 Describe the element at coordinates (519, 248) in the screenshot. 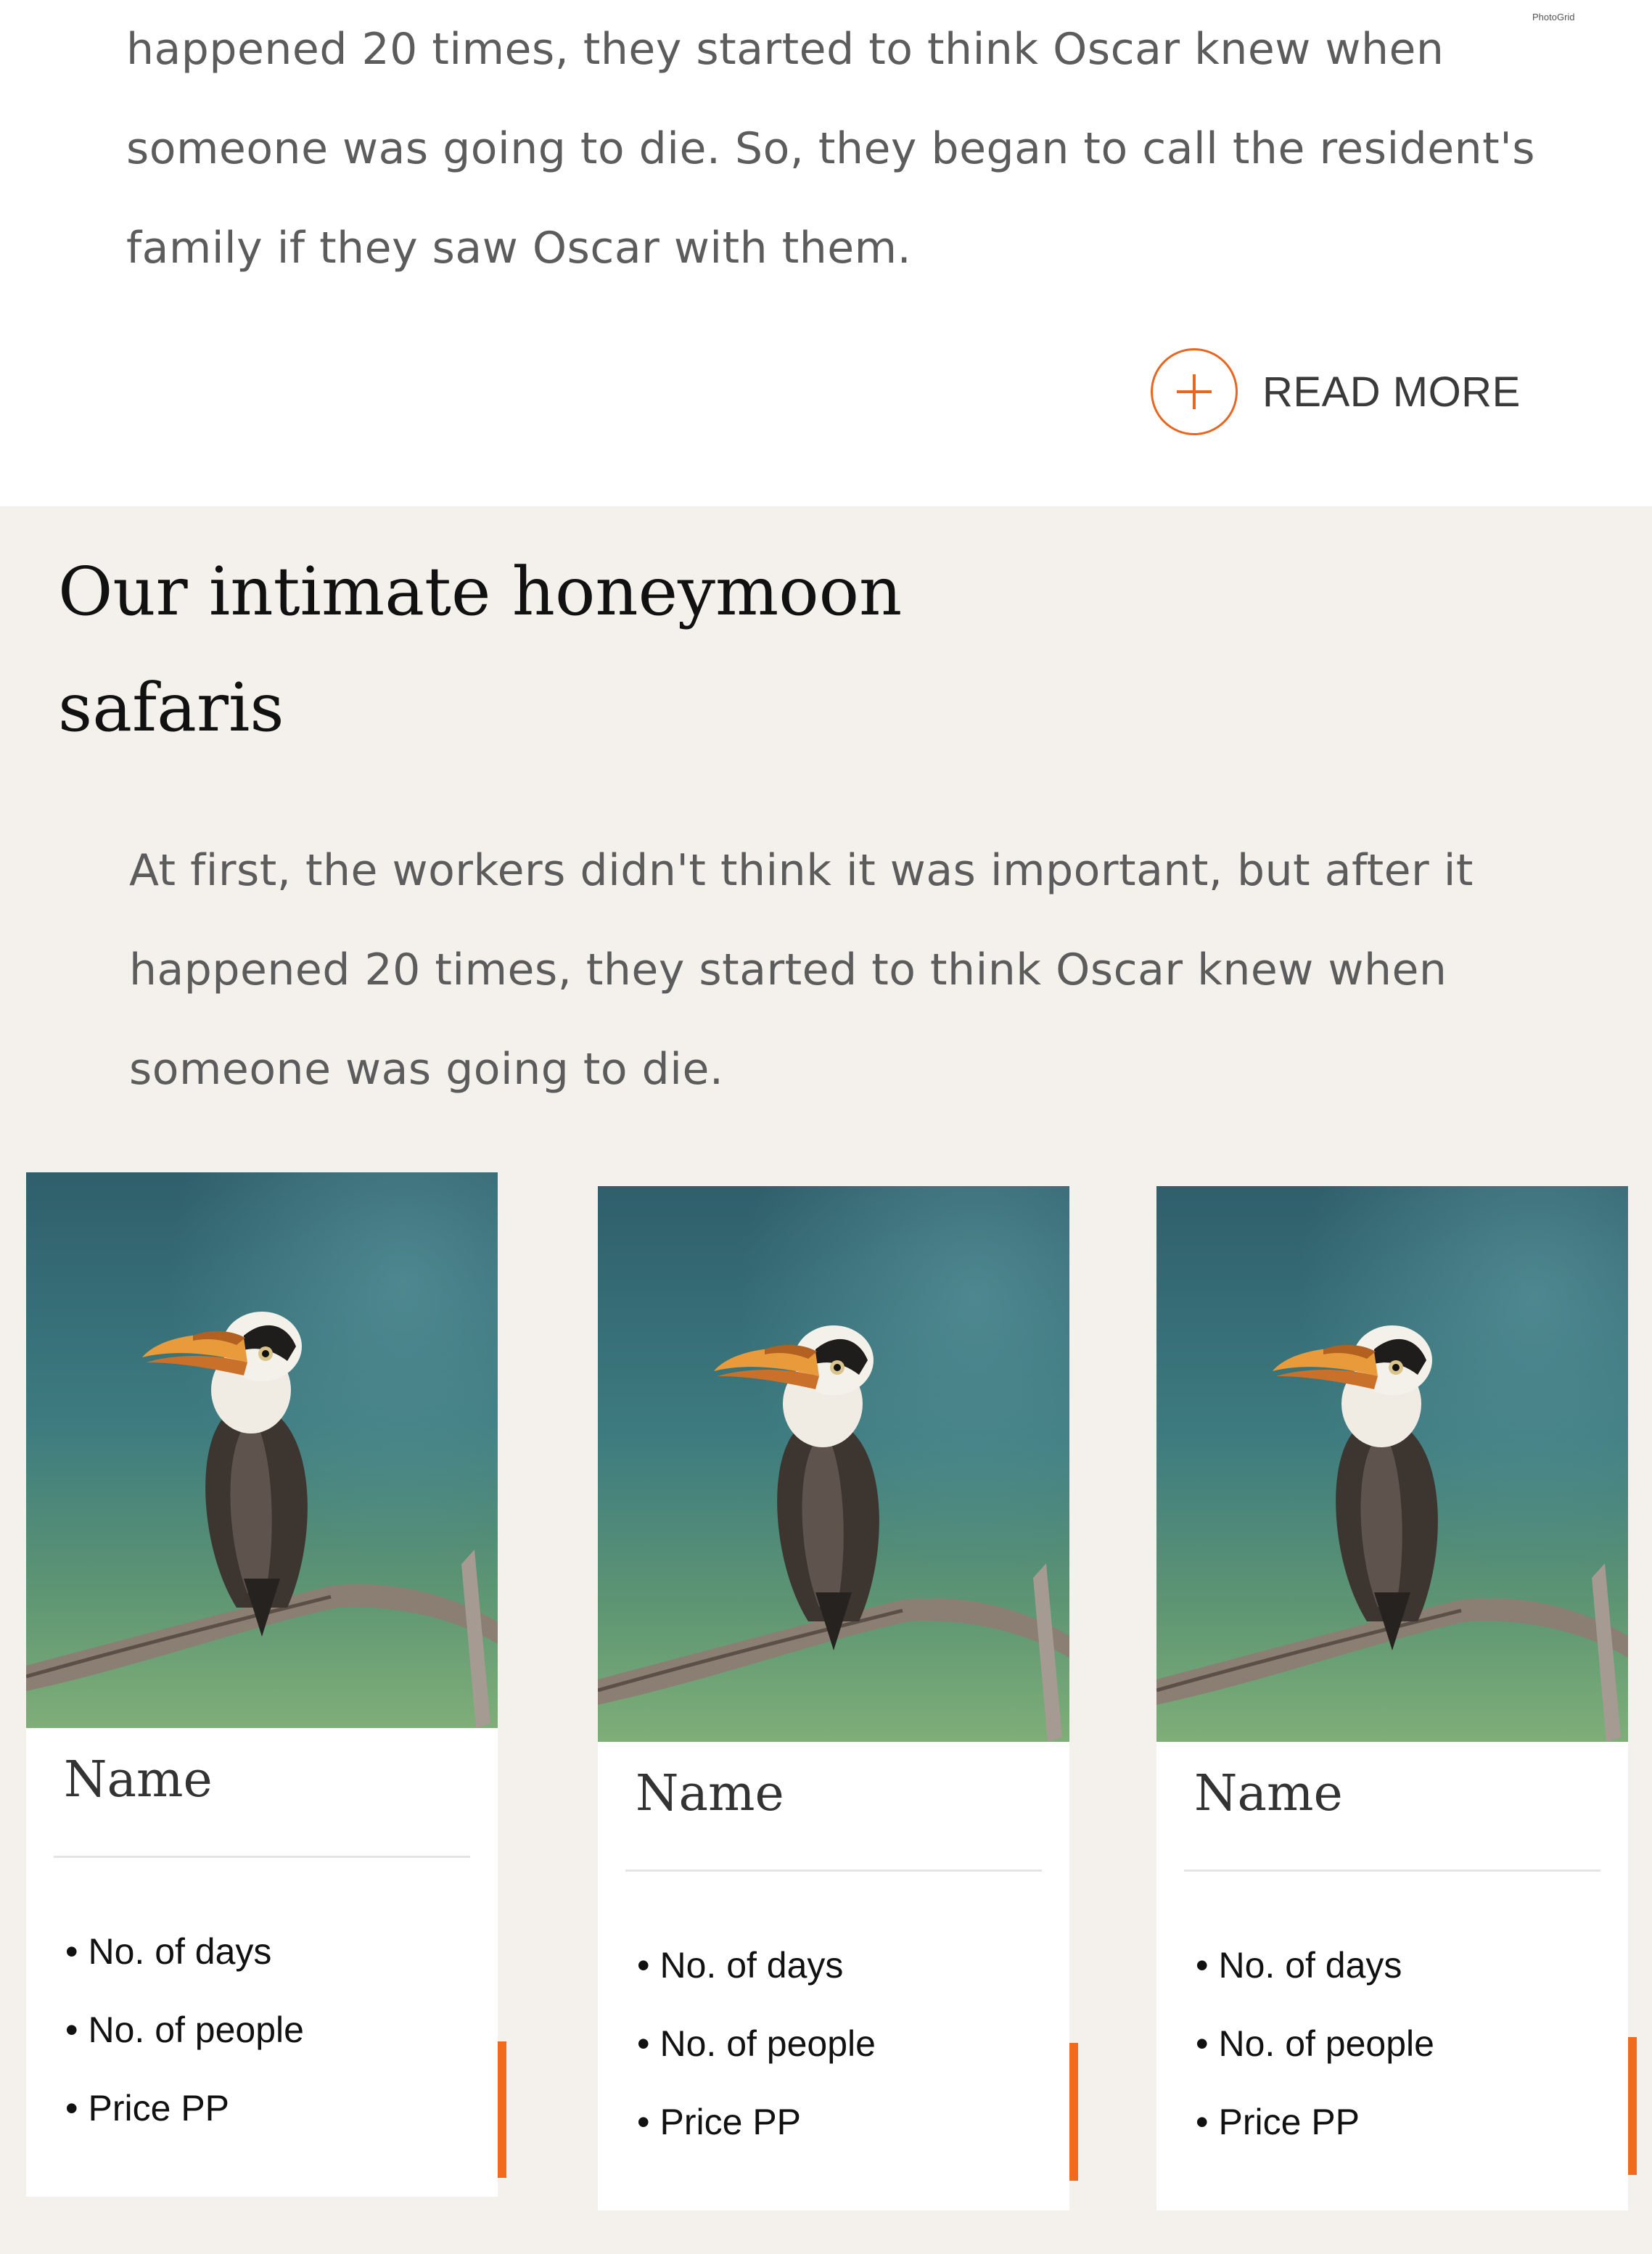

I see `intro-line: family if they saw Oscar with them.` at that location.